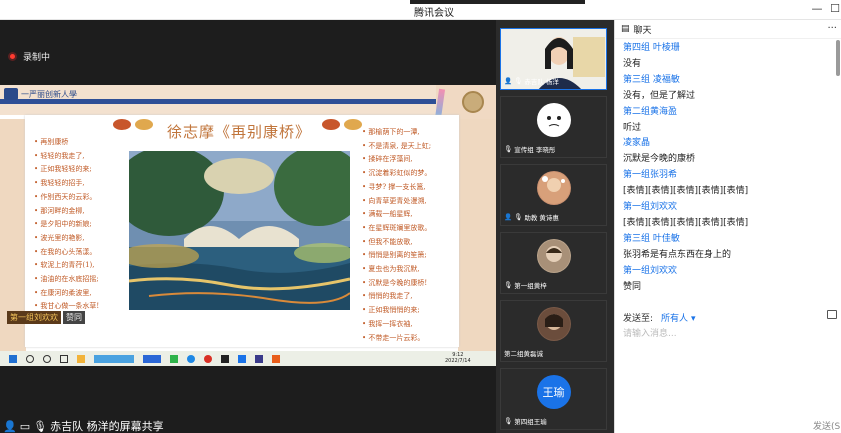  Describe the element at coordinates (473, 102) in the screenshot. I see `seal-icon` at that location.